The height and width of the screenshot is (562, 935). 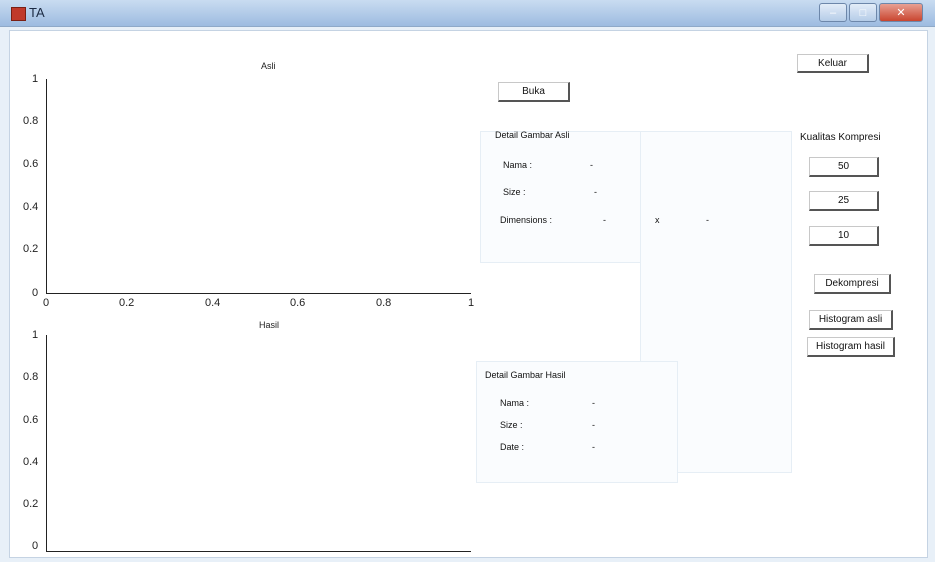 I want to click on histogram-hasil-button: Histogram hasil, so click(x=851, y=347).